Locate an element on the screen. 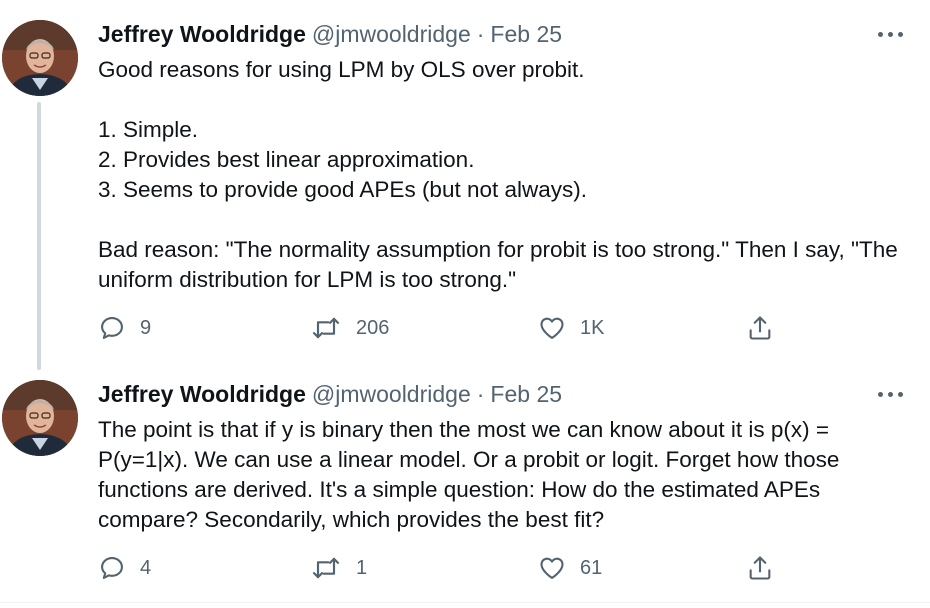 The width and height of the screenshot is (930, 608). thread-line is located at coordinates (39, 236).